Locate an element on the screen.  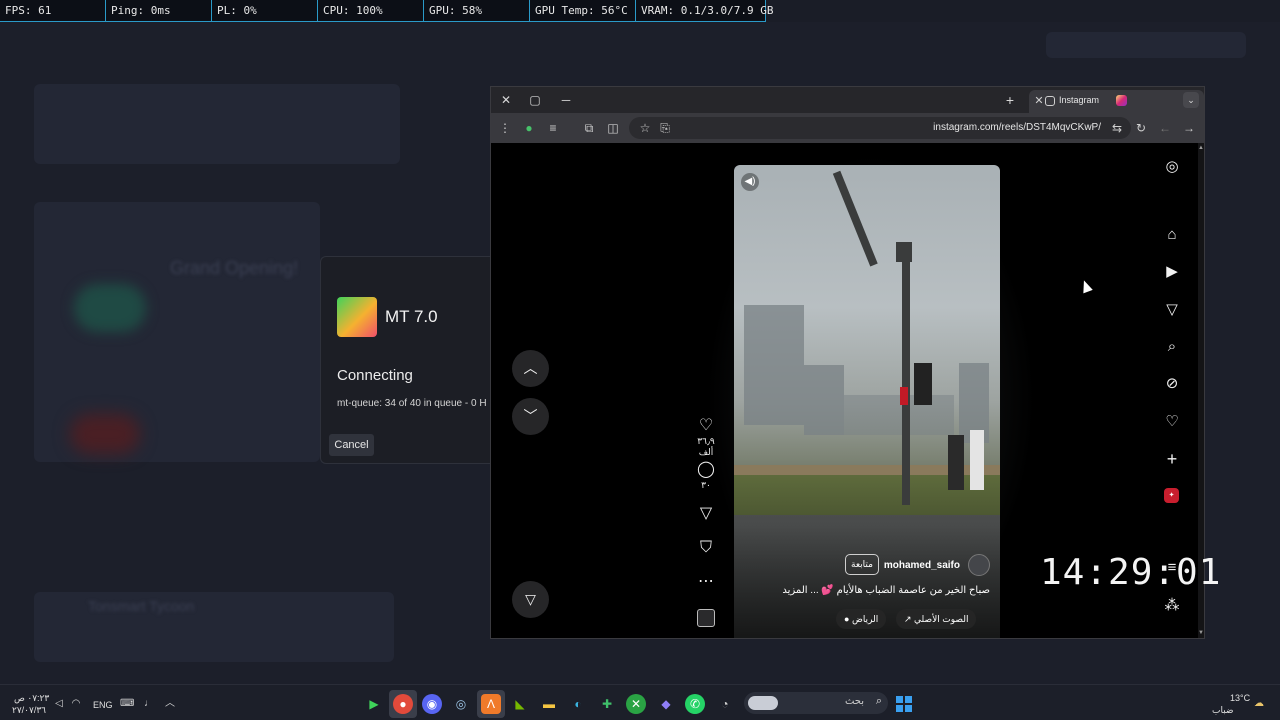
reels-icon: ▶ is located at coordinates (1172, 272).